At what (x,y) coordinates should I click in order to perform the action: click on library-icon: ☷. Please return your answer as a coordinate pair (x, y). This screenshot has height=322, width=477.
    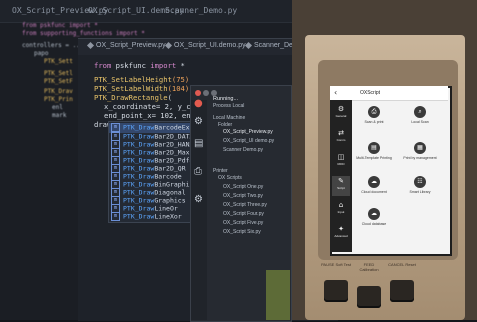
    Looking at the image, I should click on (420, 182).